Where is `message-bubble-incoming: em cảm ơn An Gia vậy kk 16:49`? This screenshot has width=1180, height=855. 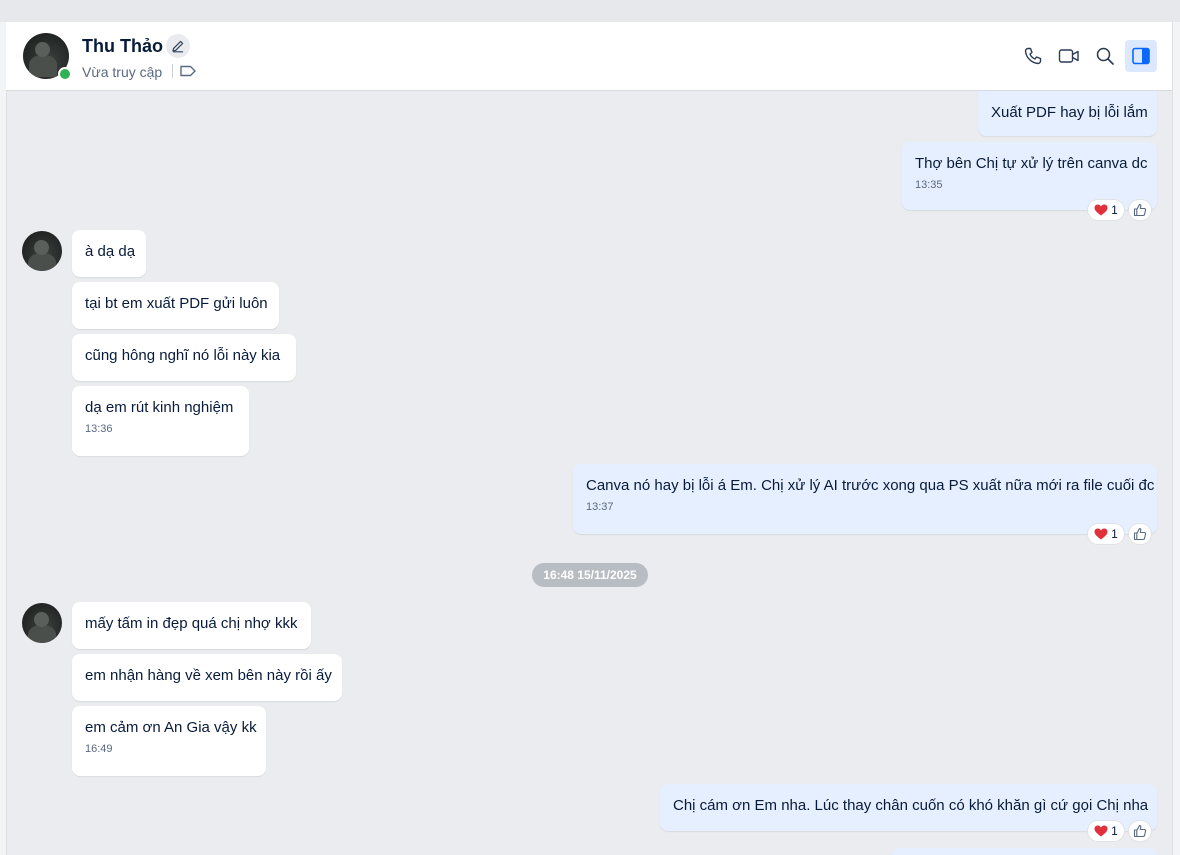 message-bubble-incoming: em cảm ơn An Gia vậy kk 16:49 is located at coordinates (169, 741).